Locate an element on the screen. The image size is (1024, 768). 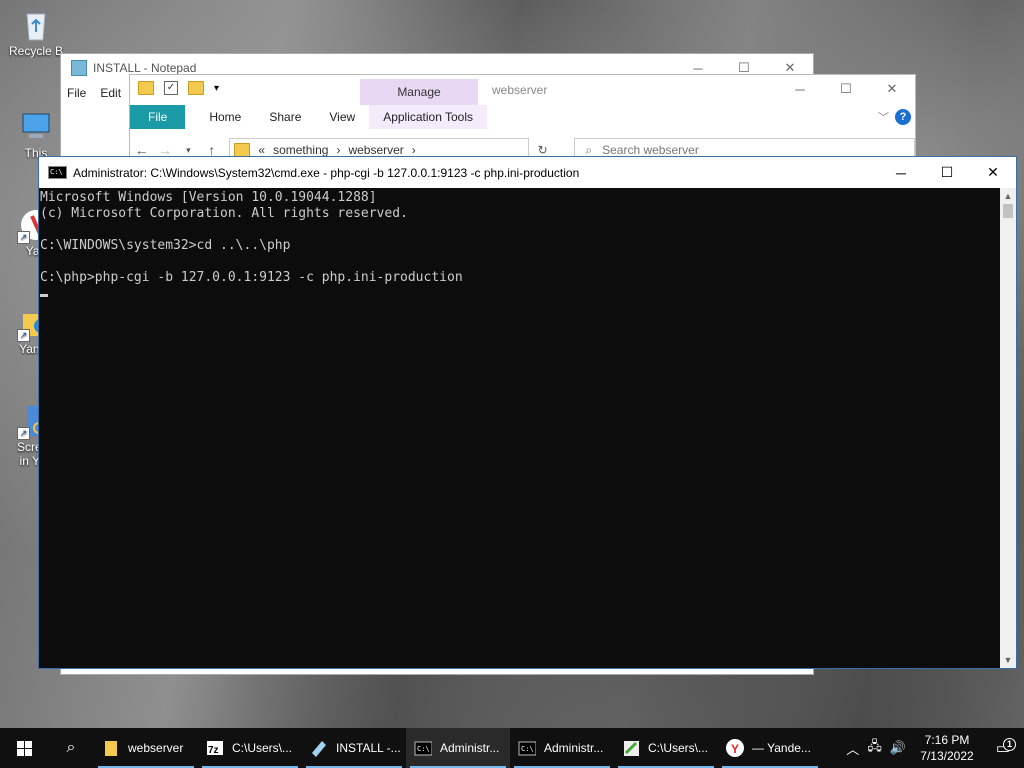
vertical-scrollbar: ▲ ▼ is located at coordinates (1008, 428).